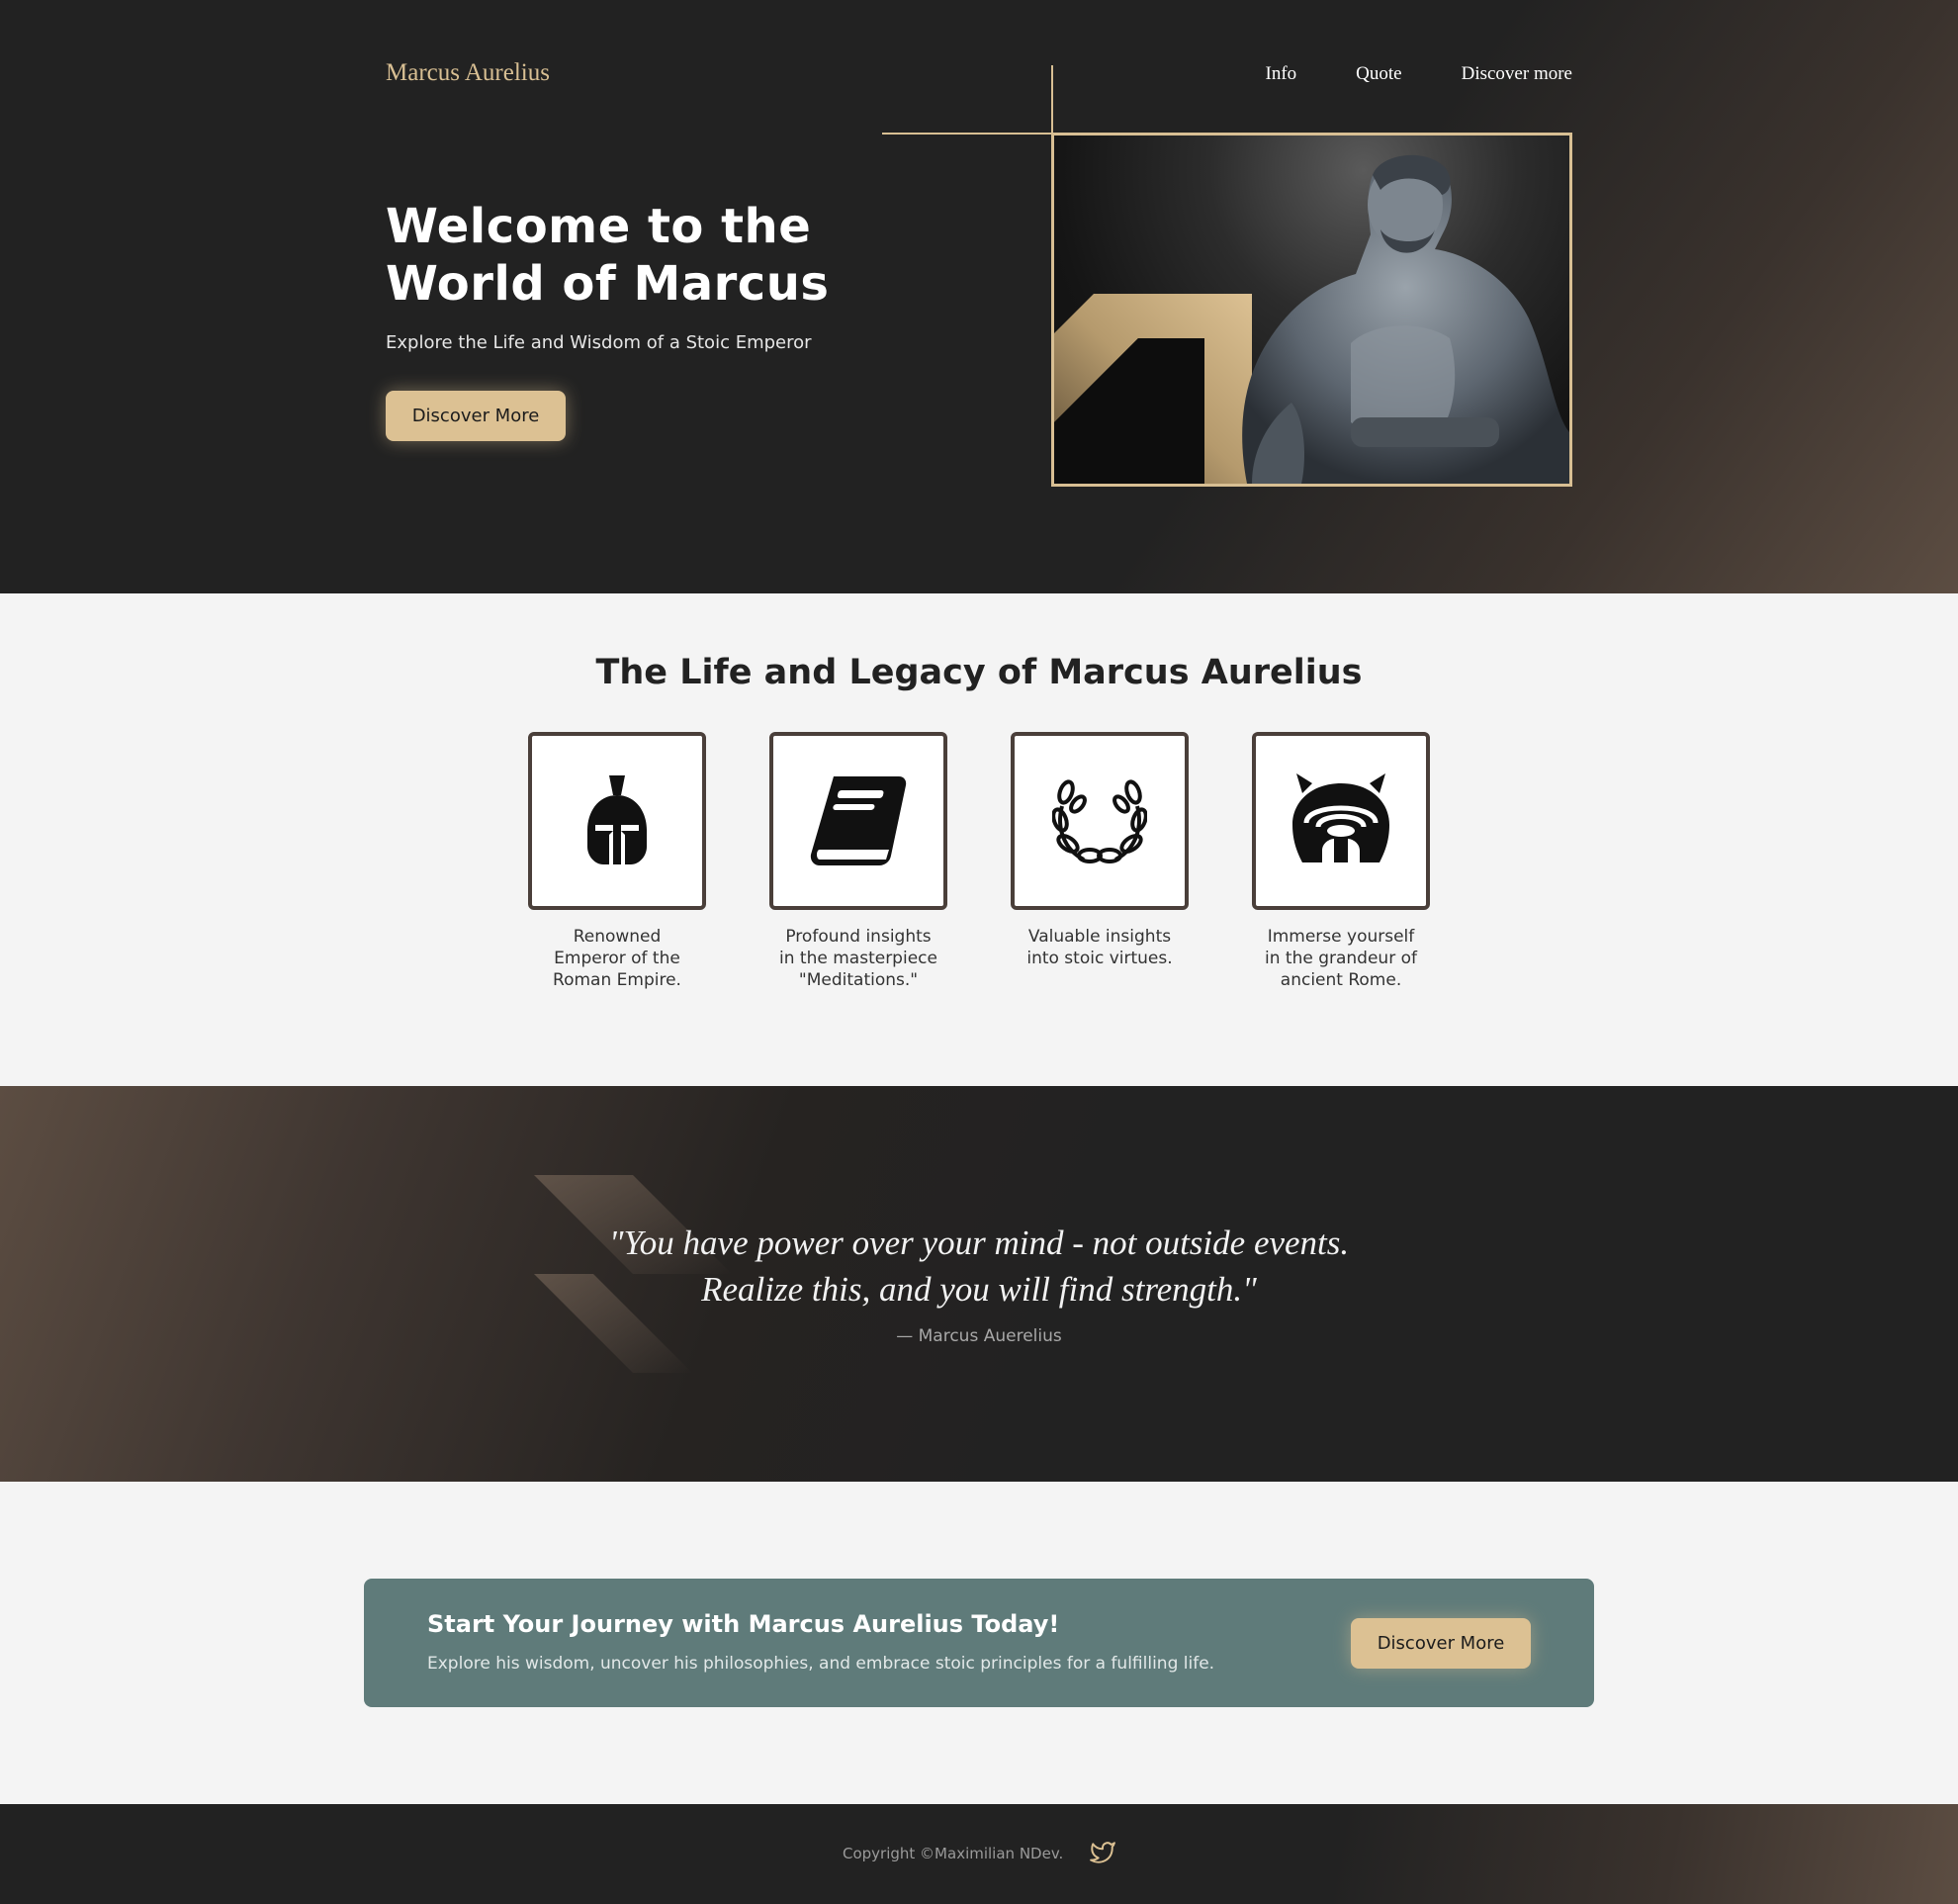 This screenshot has height=1904, width=1958. I want to click on nav-discover-more: Discover more, so click(1517, 74).